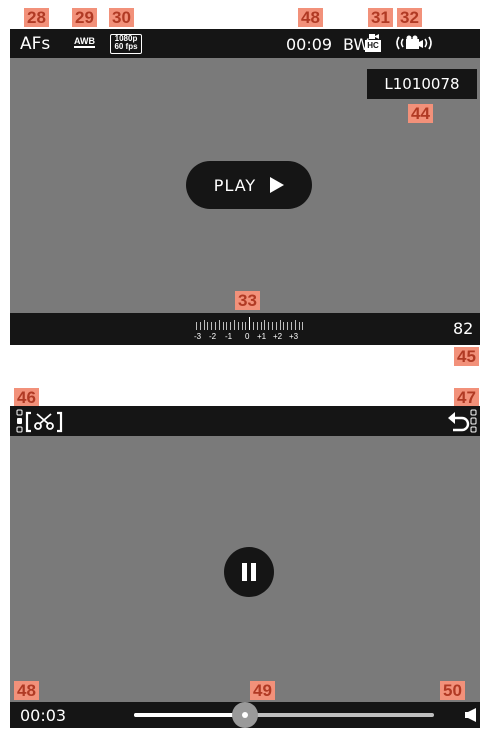 Image resolution: width=482 pixels, height=731 pixels. I want to click on bottom-status-bar: -3 -2 -1 0 +1 +2 +3 82, so click(245, 329).